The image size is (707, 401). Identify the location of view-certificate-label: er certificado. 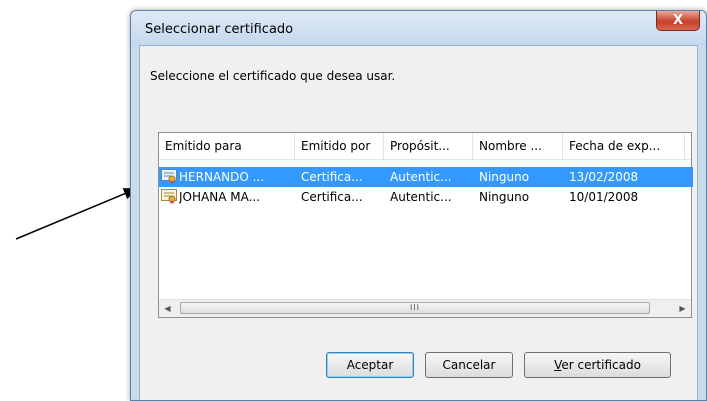
(601, 365).